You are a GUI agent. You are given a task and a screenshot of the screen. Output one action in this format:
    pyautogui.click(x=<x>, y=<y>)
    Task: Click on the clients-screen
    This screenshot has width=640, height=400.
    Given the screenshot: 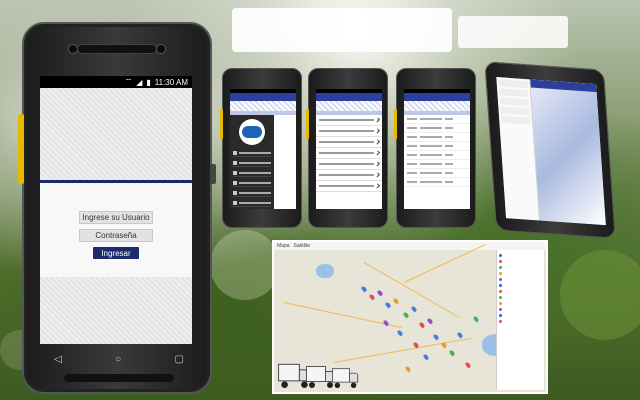 What is the action you would take?
    pyautogui.click(x=349, y=149)
    